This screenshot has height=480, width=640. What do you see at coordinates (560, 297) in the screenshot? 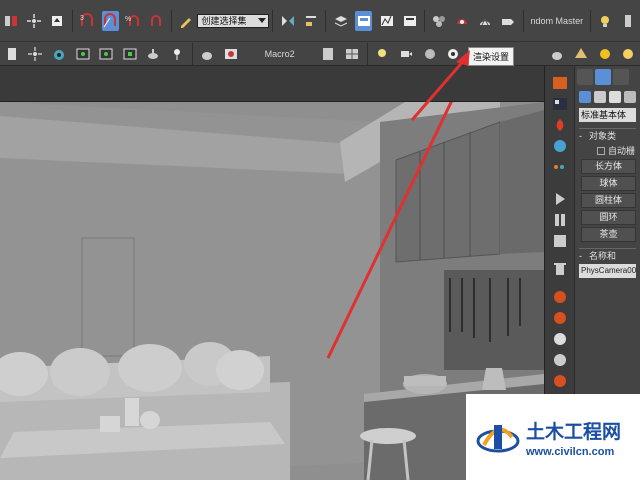
I see `flame-icon` at bounding box center [560, 297].